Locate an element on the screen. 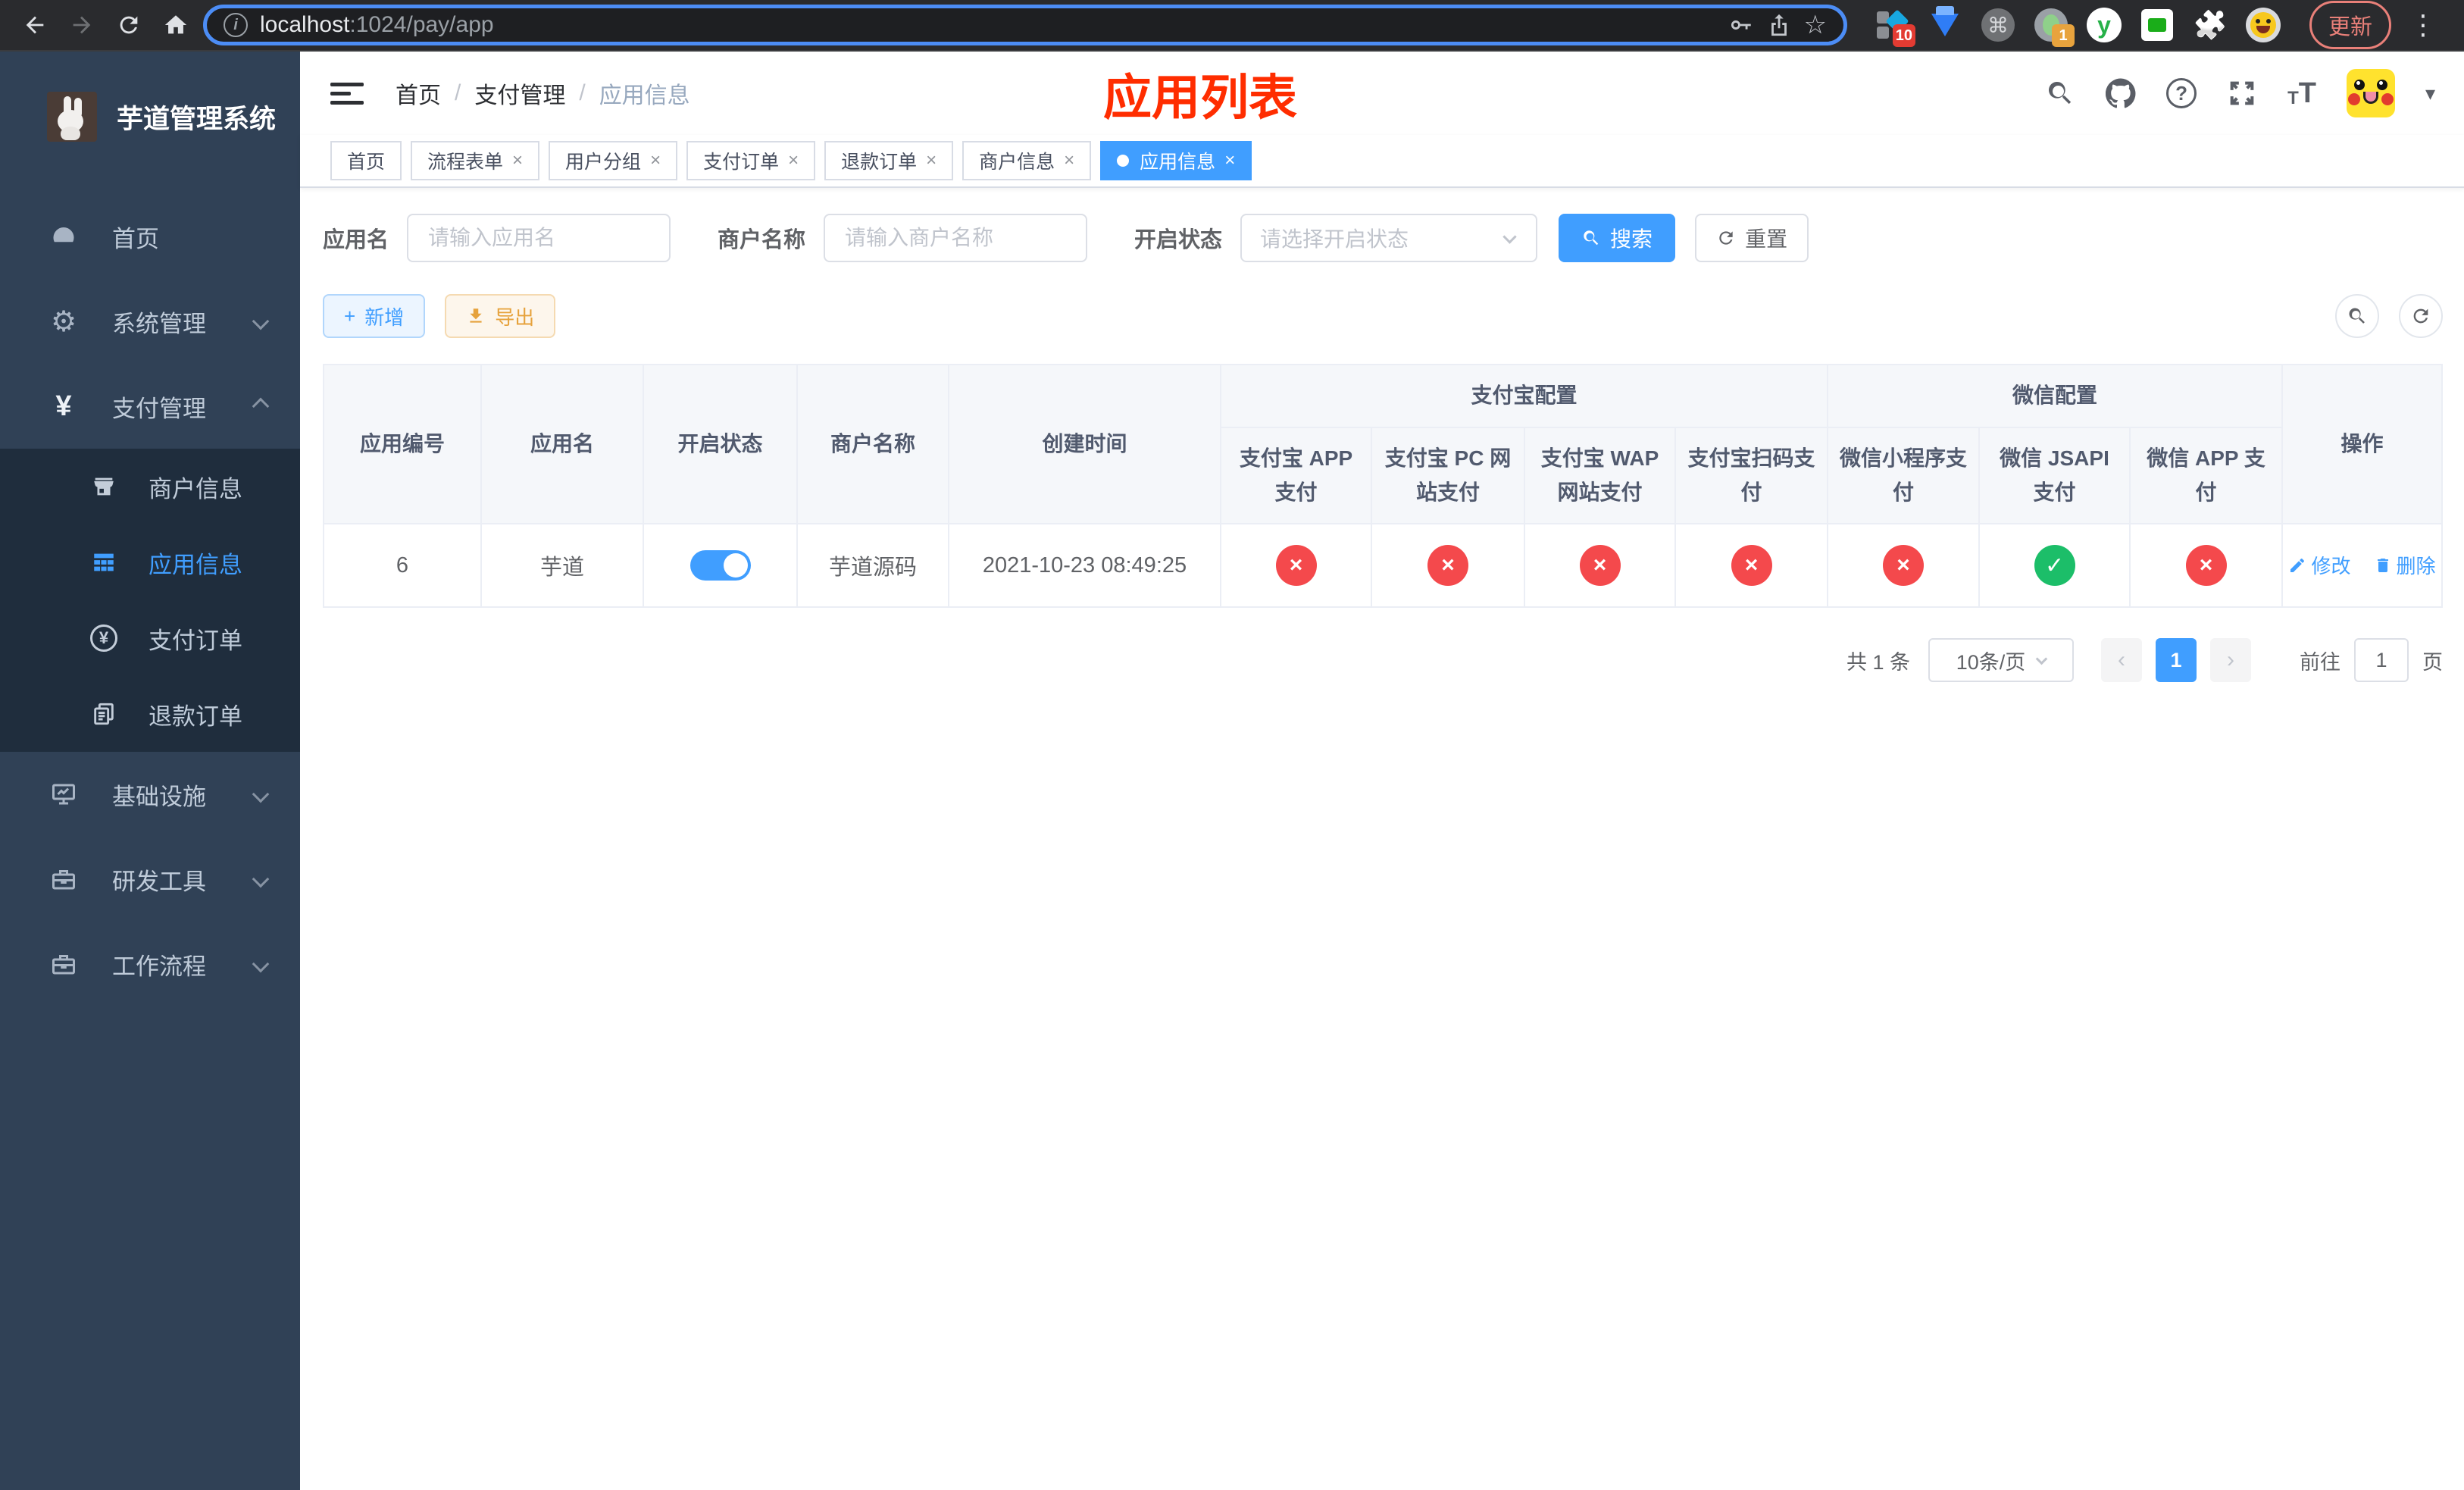 This screenshot has height=1490, width=2464. avatar-dropdown-caret: ▾ is located at coordinates (2430, 93).